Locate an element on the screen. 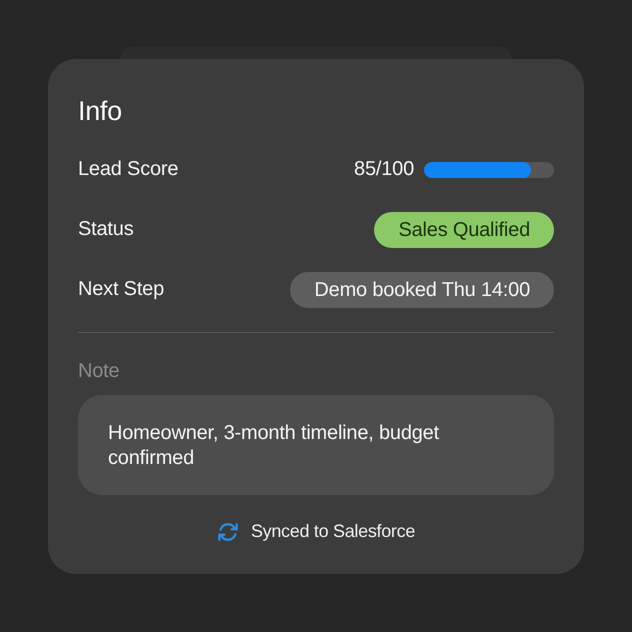 The width and height of the screenshot is (632, 632). field-label: Next Step is located at coordinates (121, 289).